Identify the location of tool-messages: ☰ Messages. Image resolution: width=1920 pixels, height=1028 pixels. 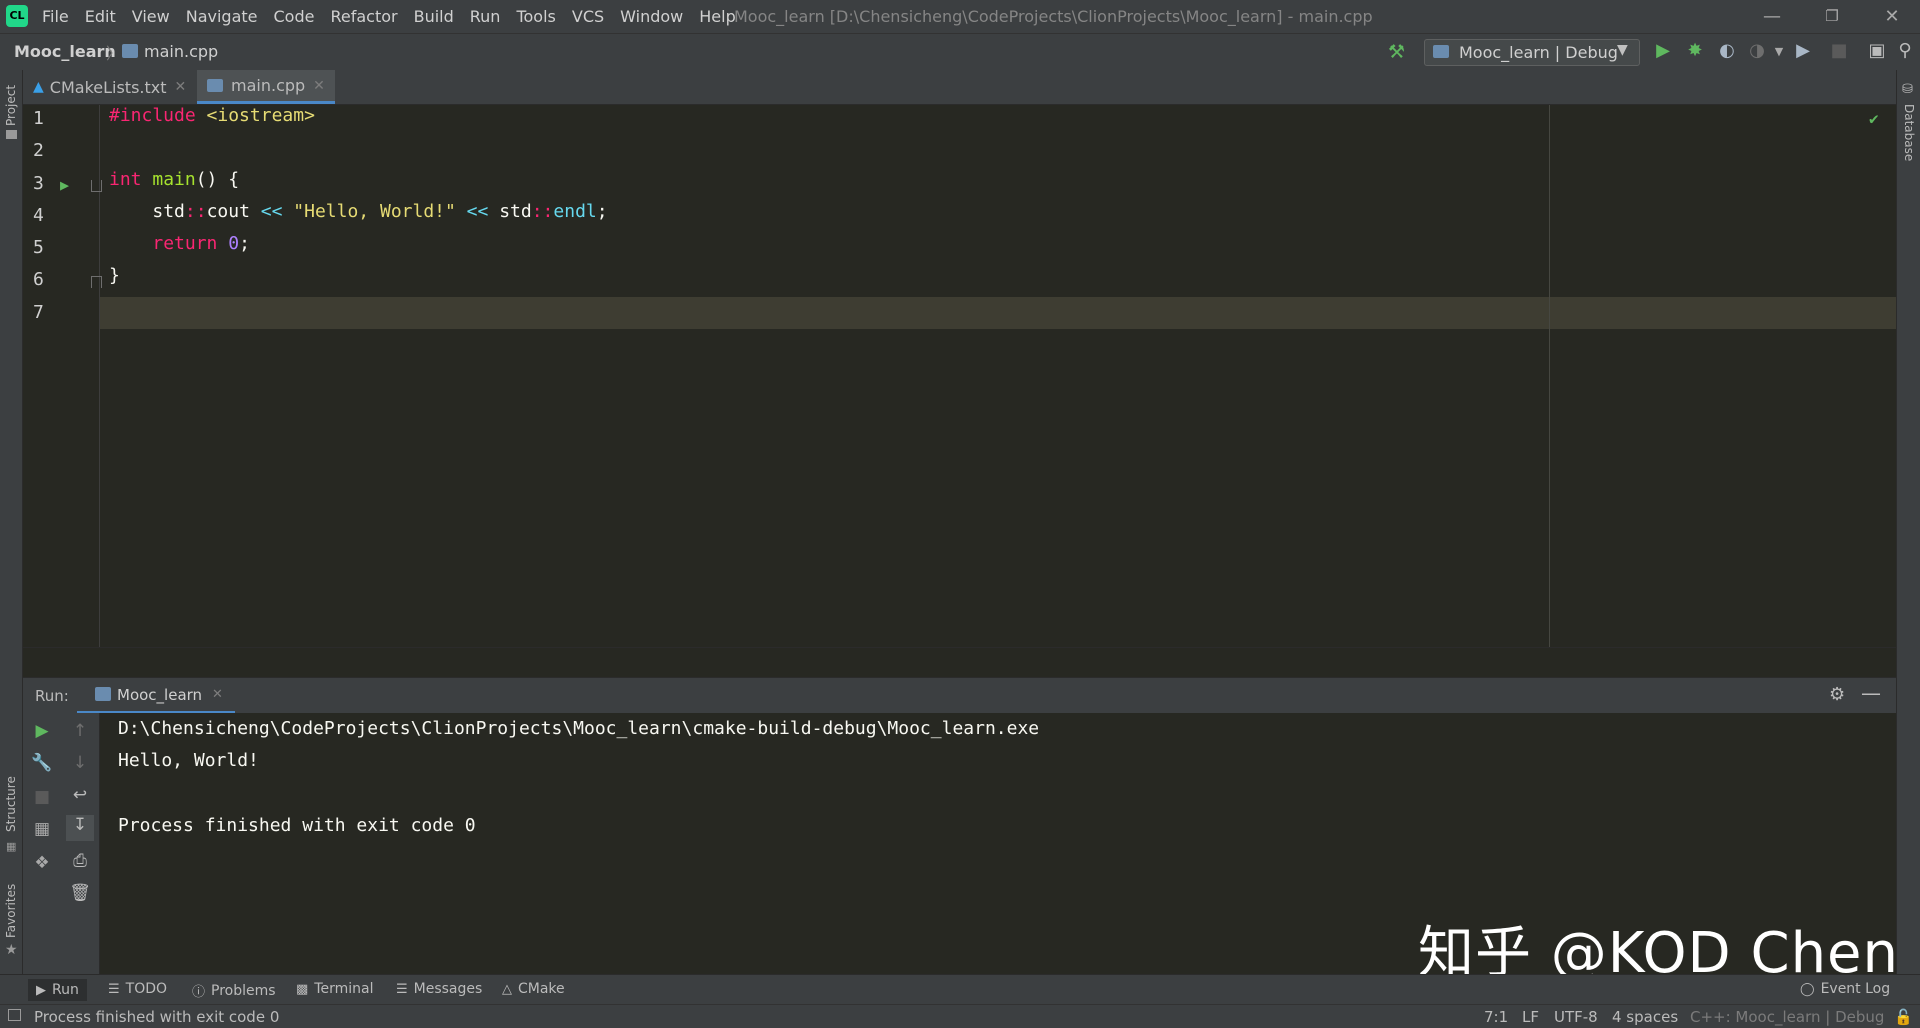
(439, 989).